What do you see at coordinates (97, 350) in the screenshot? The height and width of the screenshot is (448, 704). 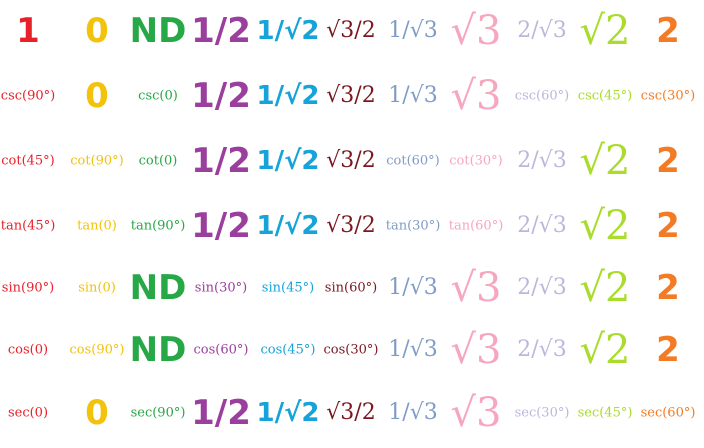 I see `cell-r5-c1: cos(90°)` at bounding box center [97, 350].